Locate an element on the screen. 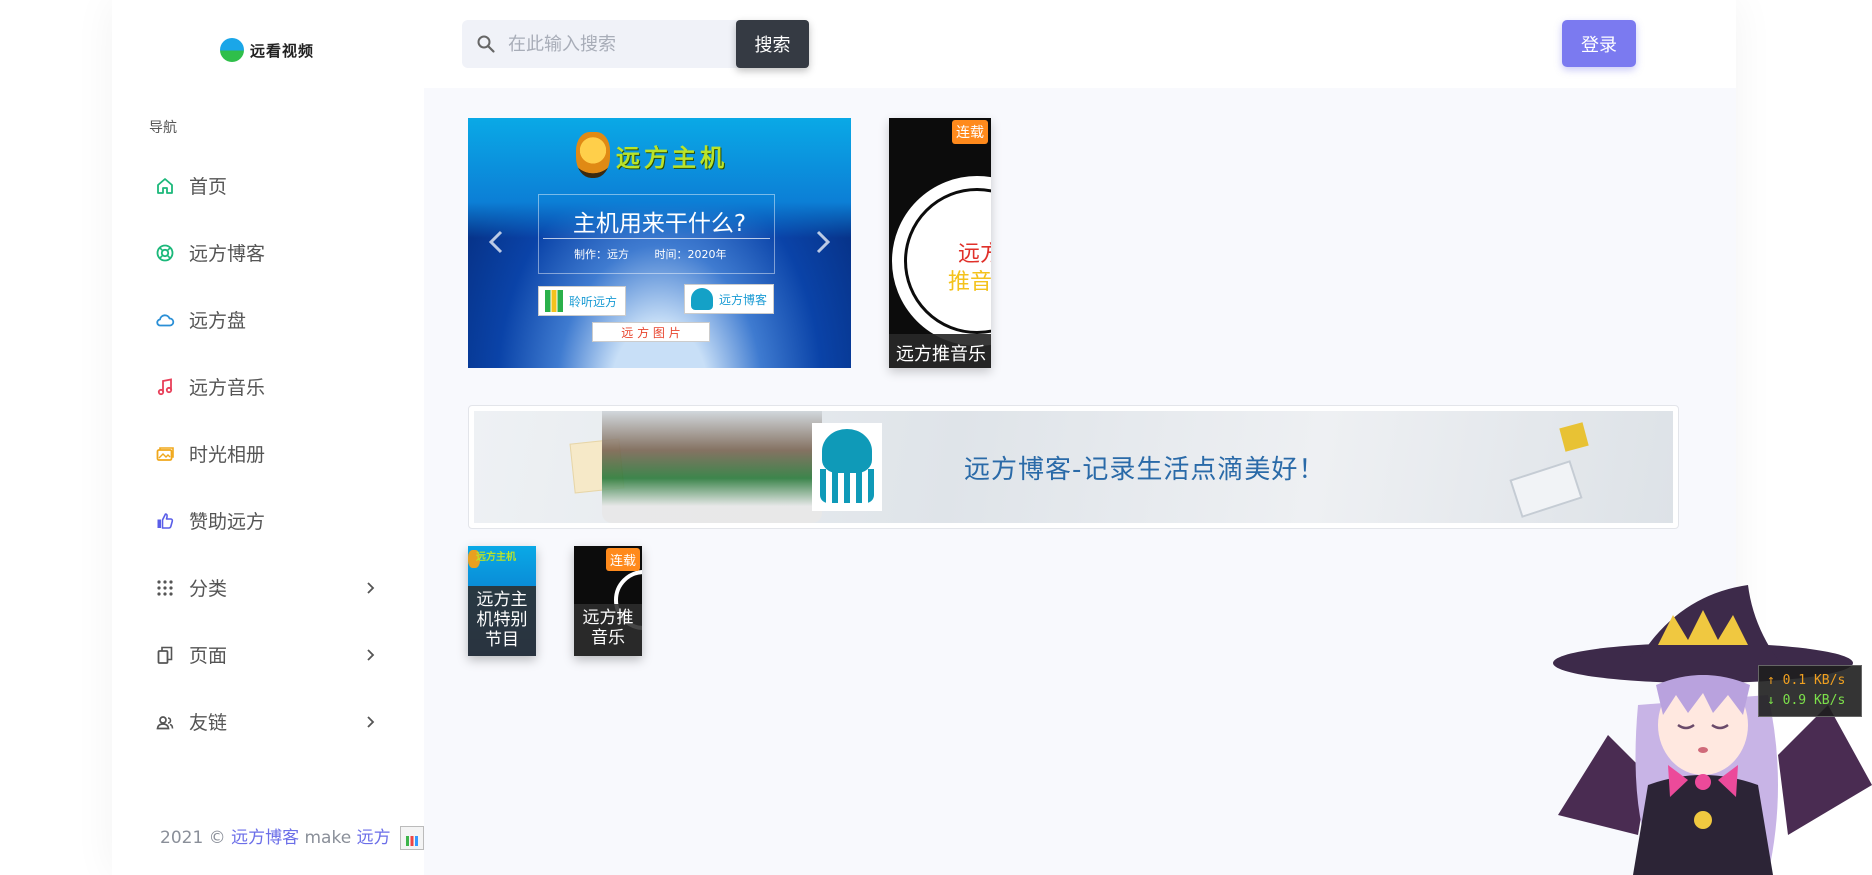 The width and height of the screenshot is (1872, 875). blog-banner: 远方博客-记录生活点滴美好！ is located at coordinates (1073, 467).